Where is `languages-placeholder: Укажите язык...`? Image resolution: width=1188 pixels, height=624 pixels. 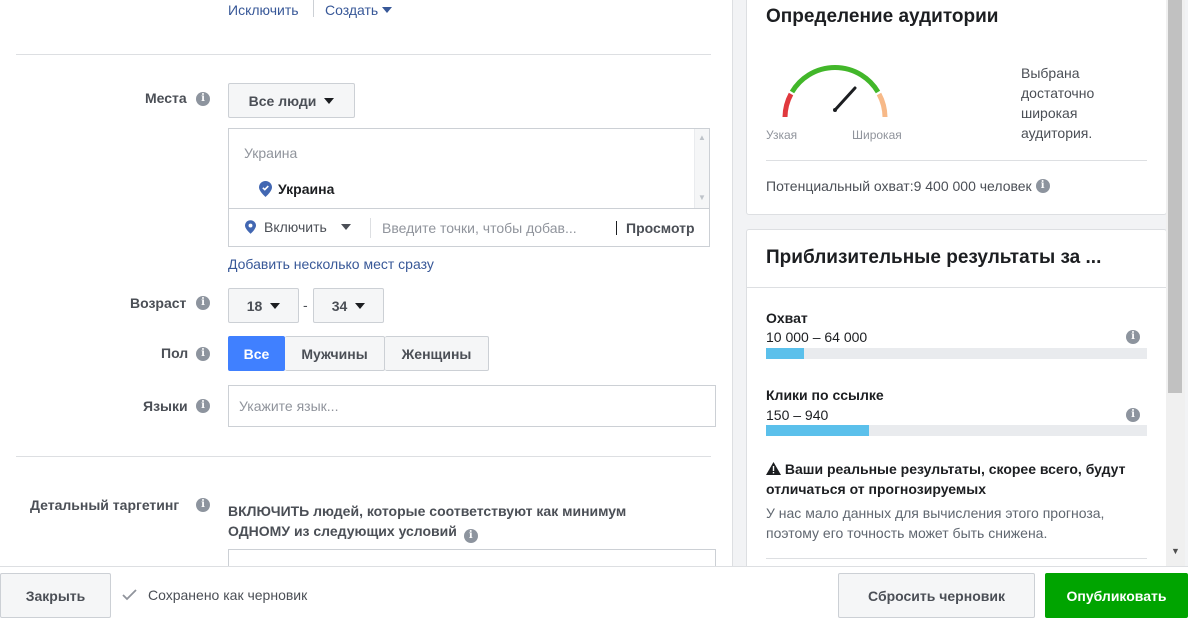 languages-placeholder: Укажите язык... is located at coordinates (289, 406).